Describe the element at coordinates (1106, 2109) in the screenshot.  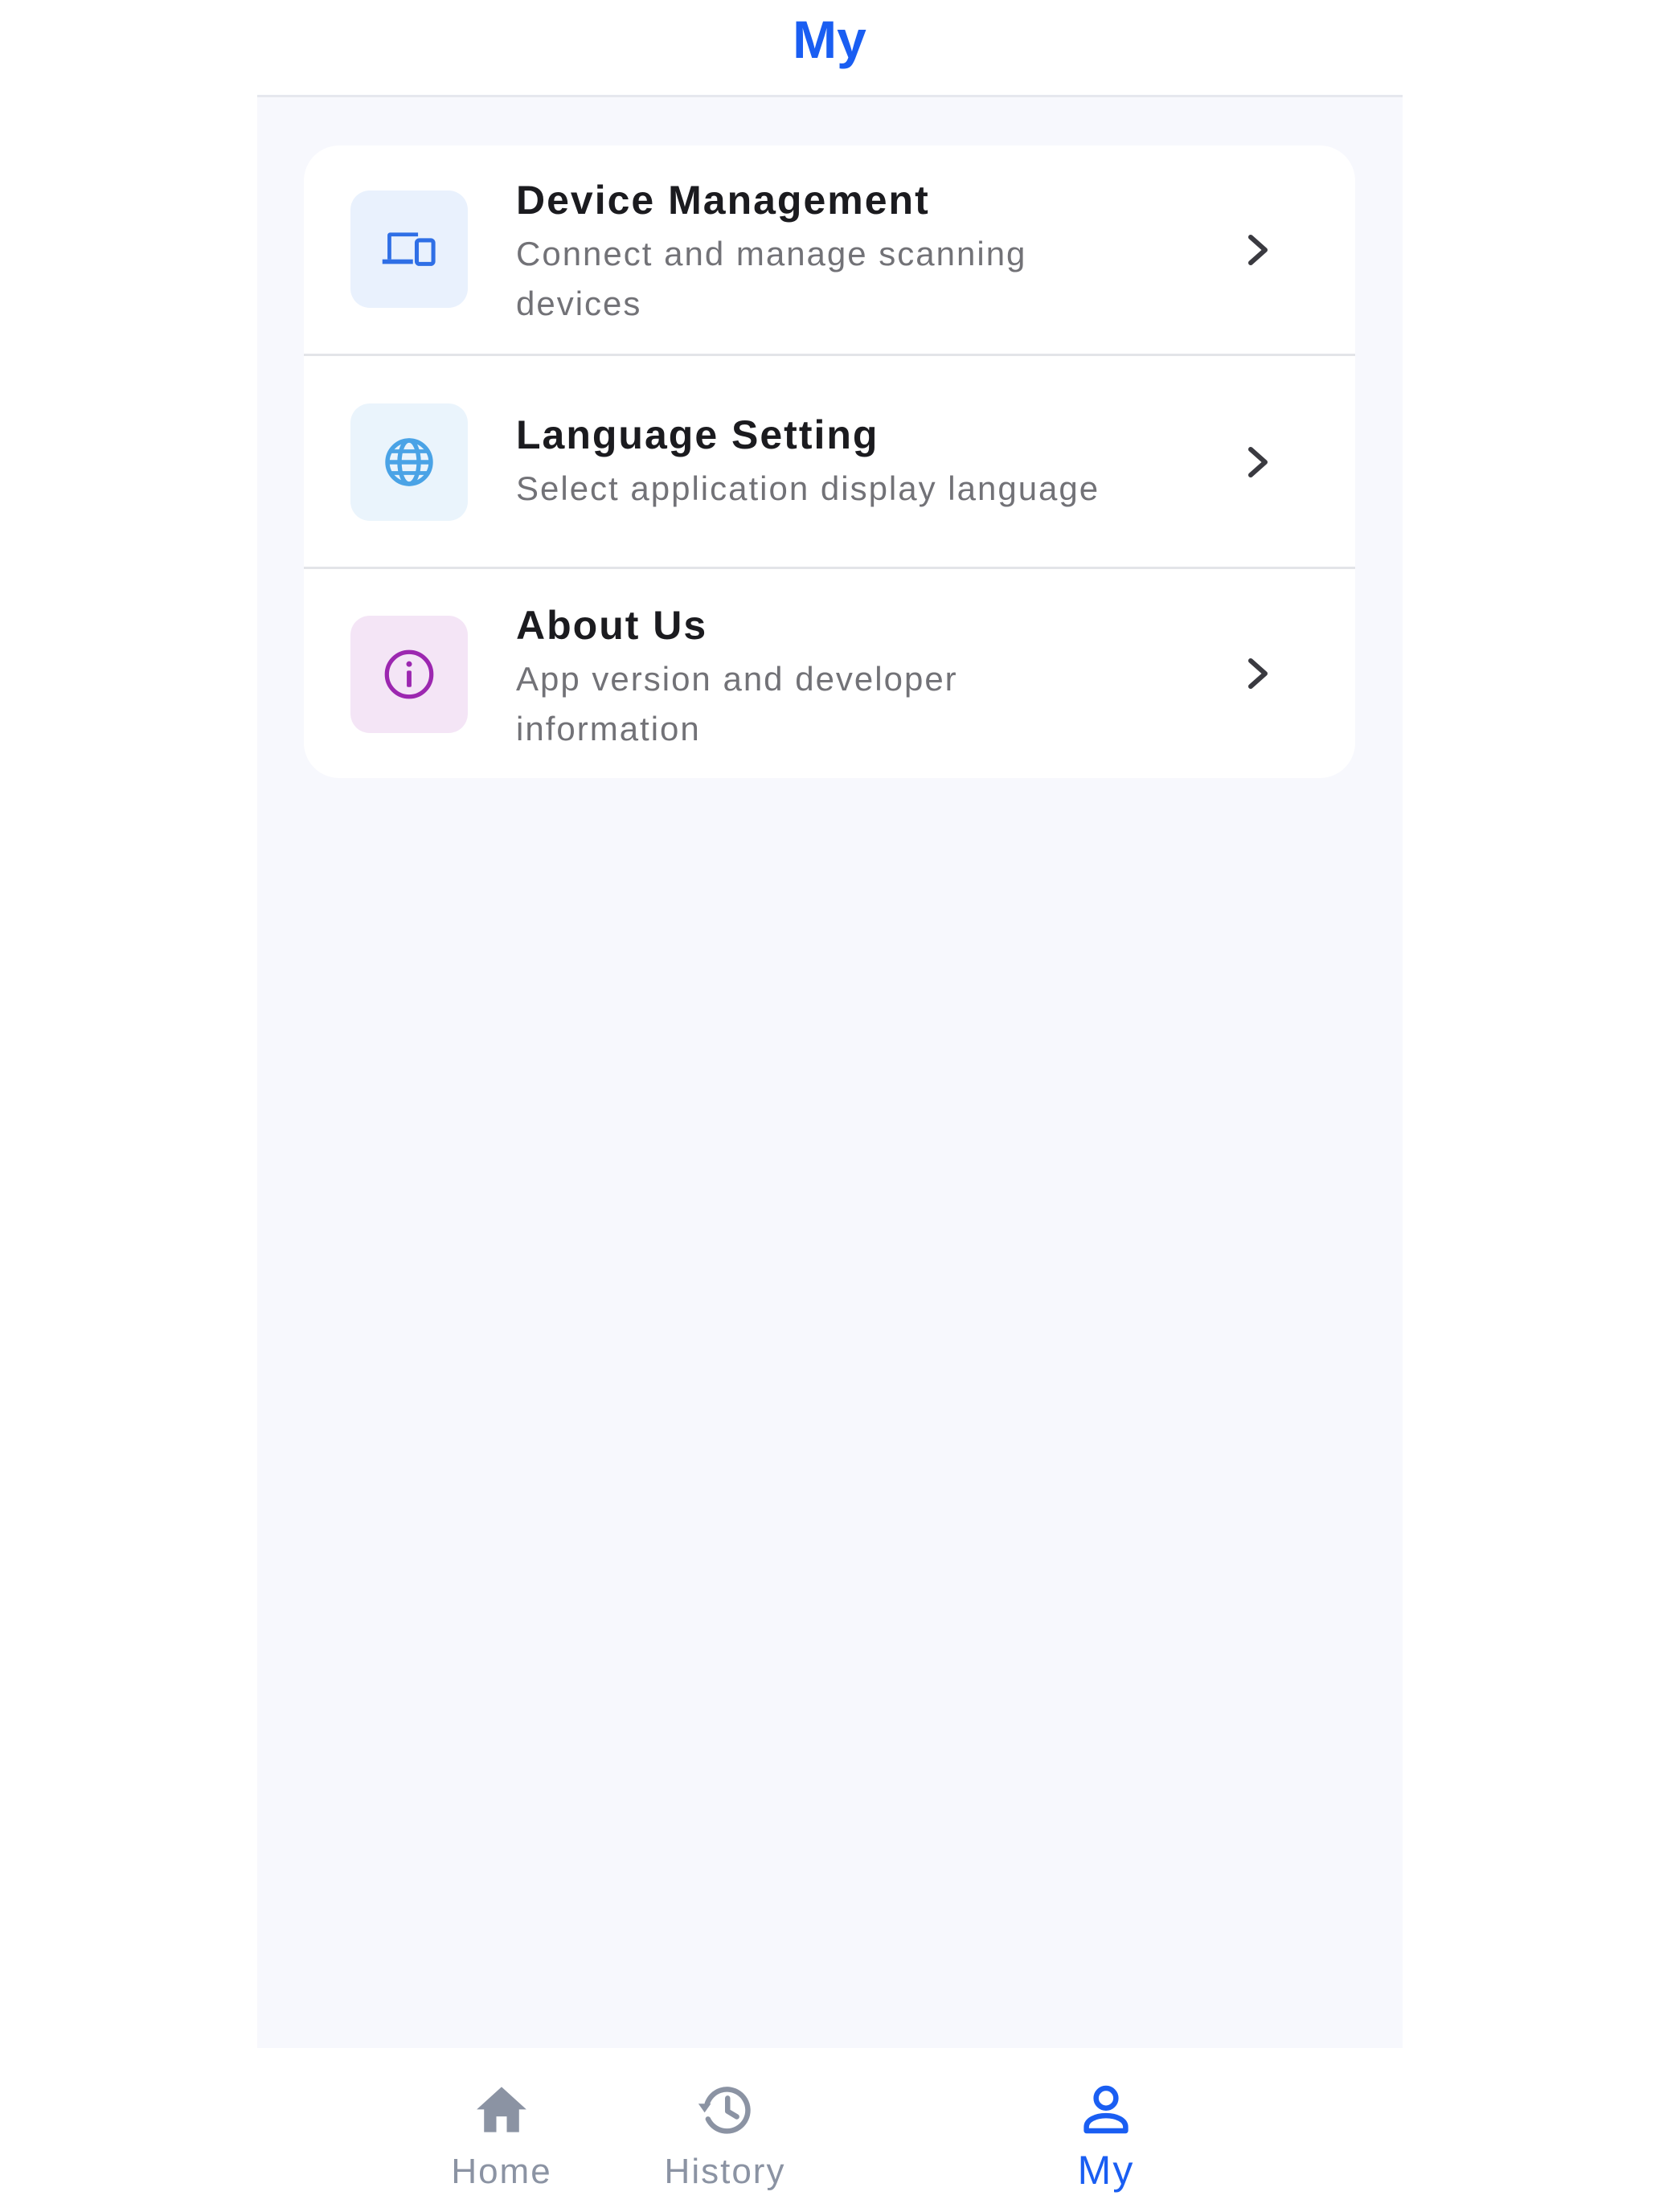
I see `person-icon` at that location.